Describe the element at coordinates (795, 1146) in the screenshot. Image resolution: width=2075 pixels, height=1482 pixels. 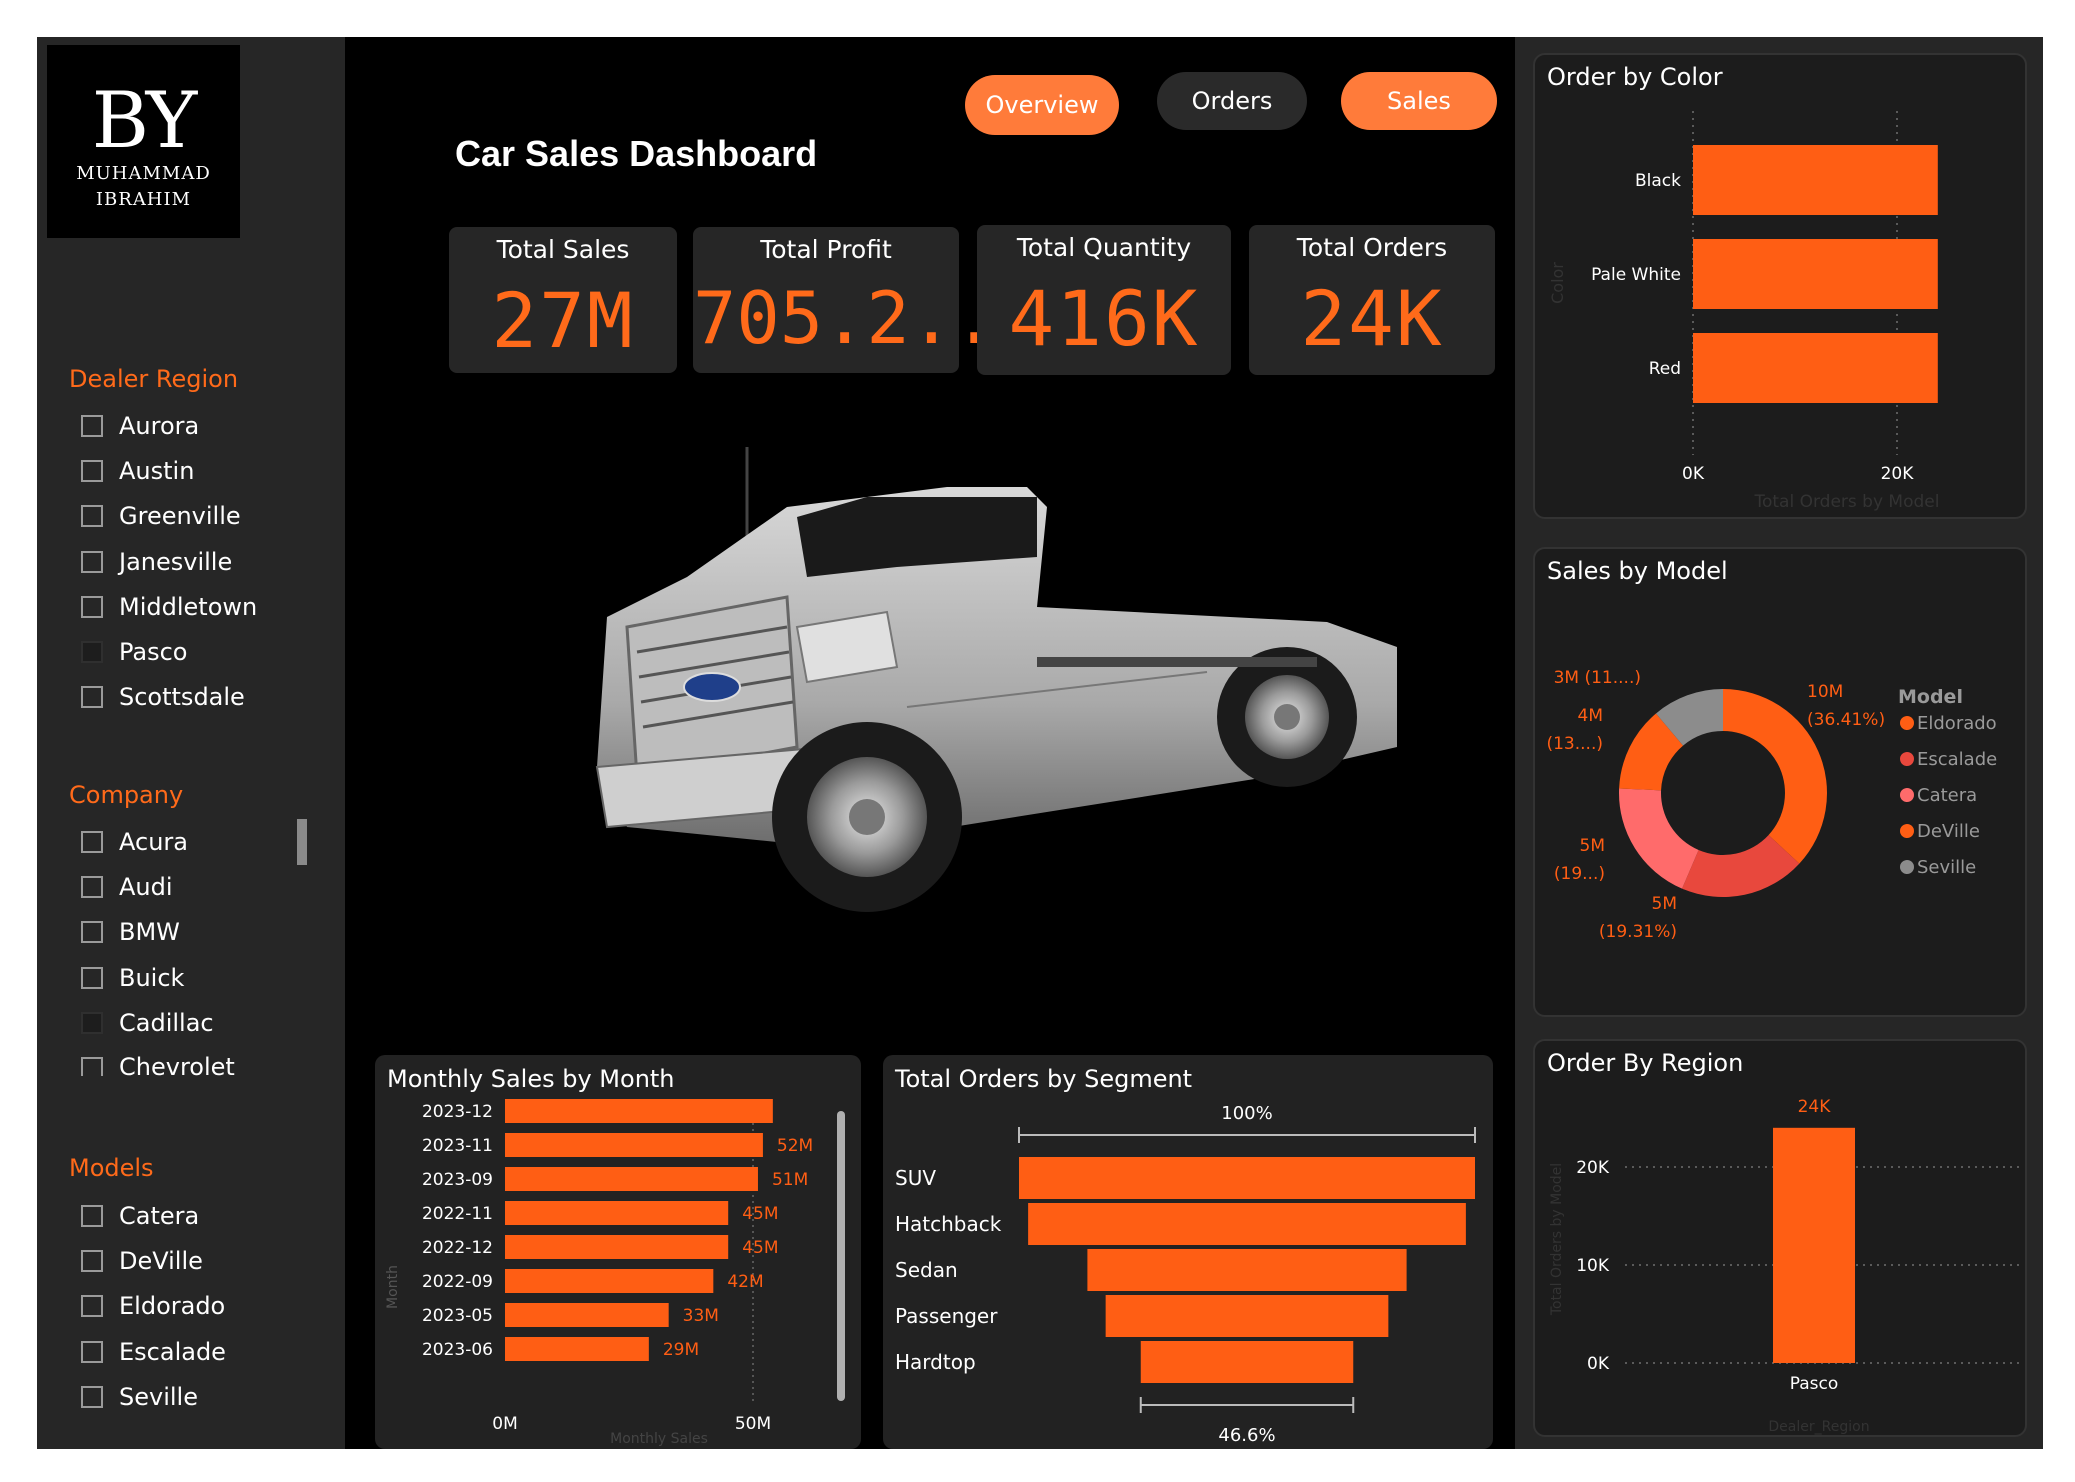
I see `data-label: 52M` at that location.